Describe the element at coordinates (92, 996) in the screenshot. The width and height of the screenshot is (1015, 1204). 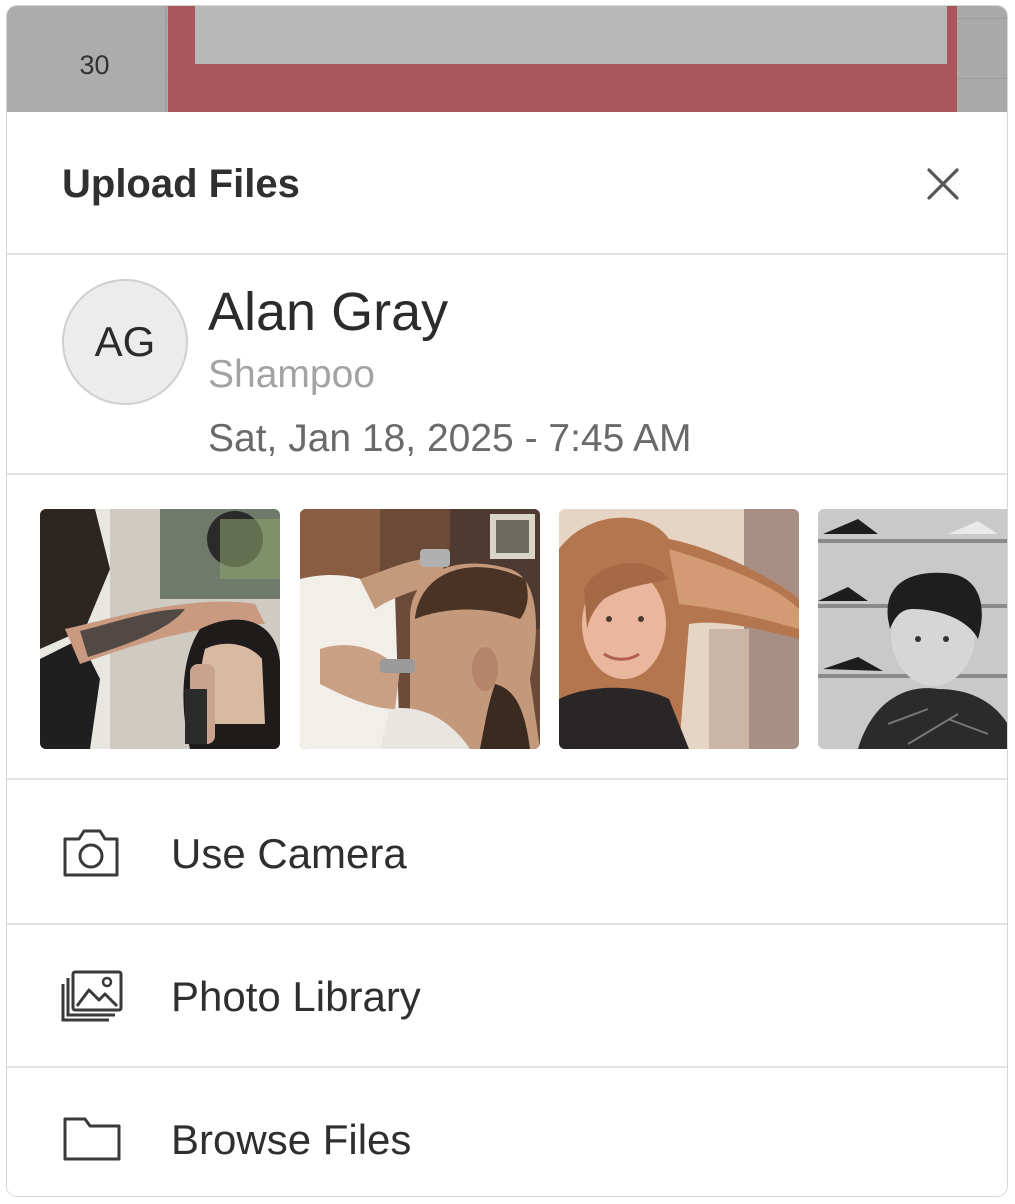
I see `photo-library-icon` at that location.